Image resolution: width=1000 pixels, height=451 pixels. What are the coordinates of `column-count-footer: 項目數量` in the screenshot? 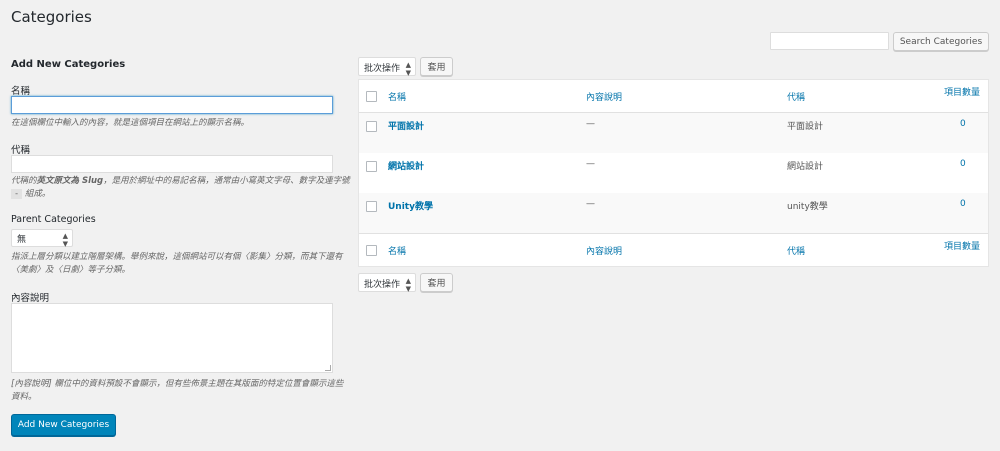 It's located at (962, 245).